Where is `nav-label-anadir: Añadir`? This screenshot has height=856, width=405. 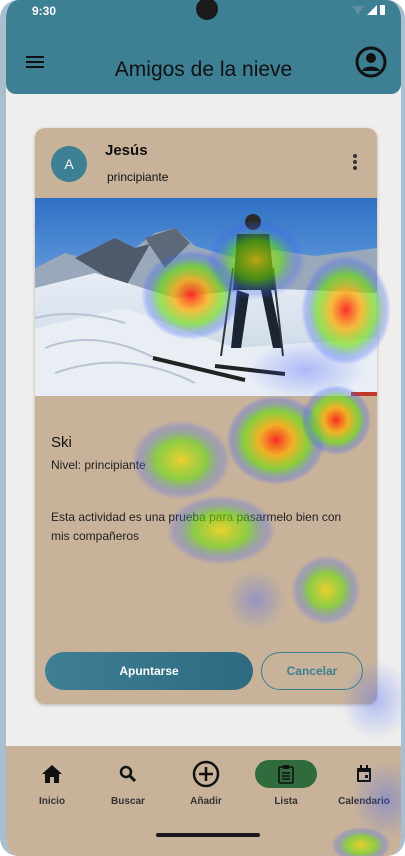 nav-label-anadir: Añadir is located at coordinates (206, 801).